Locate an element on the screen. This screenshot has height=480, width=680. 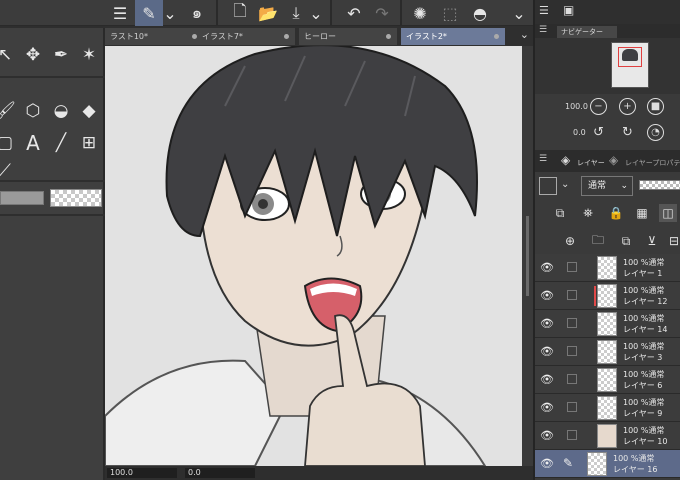
scrollbar-thumb is located at coordinates (527, 256).